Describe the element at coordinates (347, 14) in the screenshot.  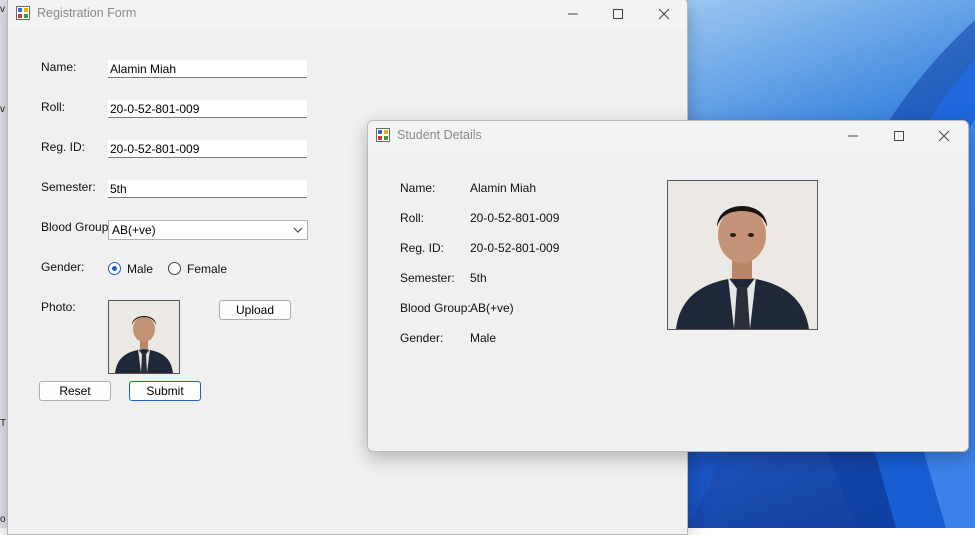
I see `title-bar: Registration Form` at that location.